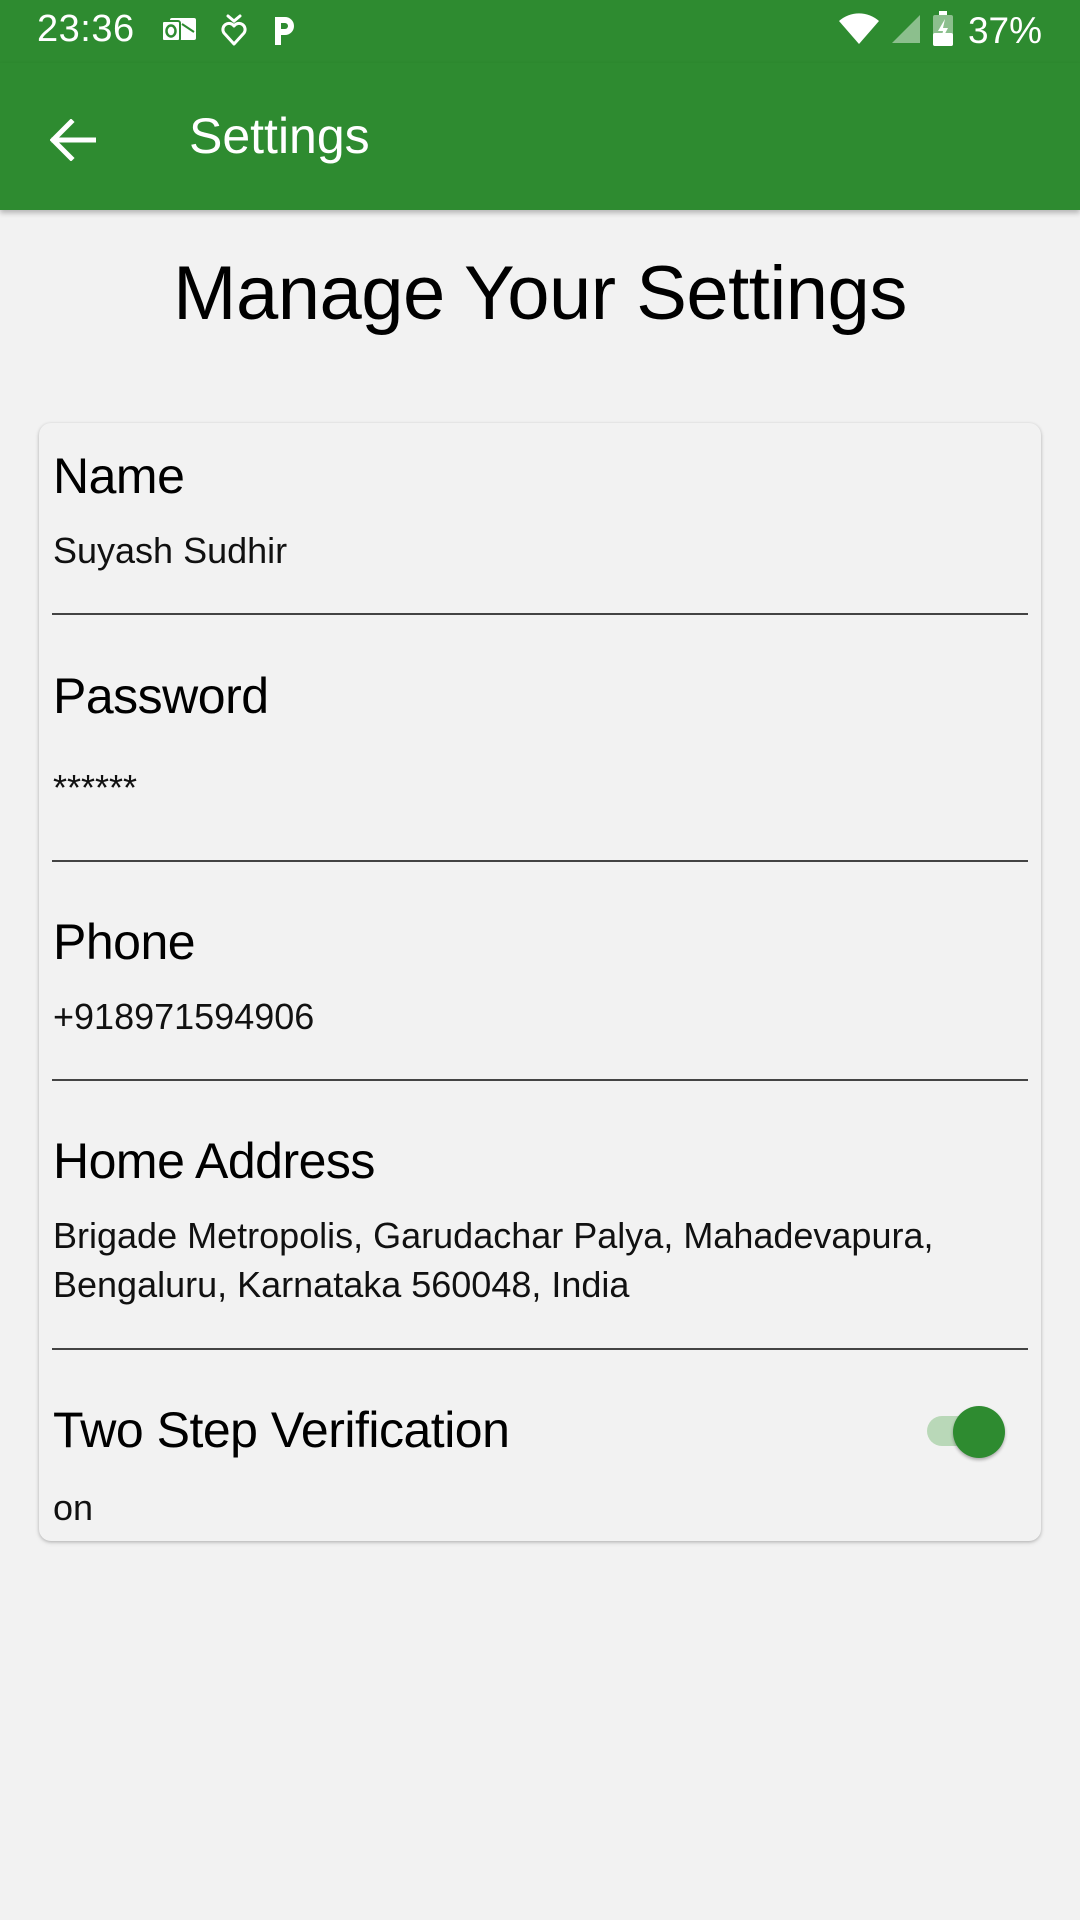  What do you see at coordinates (906, 31) in the screenshot?
I see `cell-signal-icon` at bounding box center [906, 31].